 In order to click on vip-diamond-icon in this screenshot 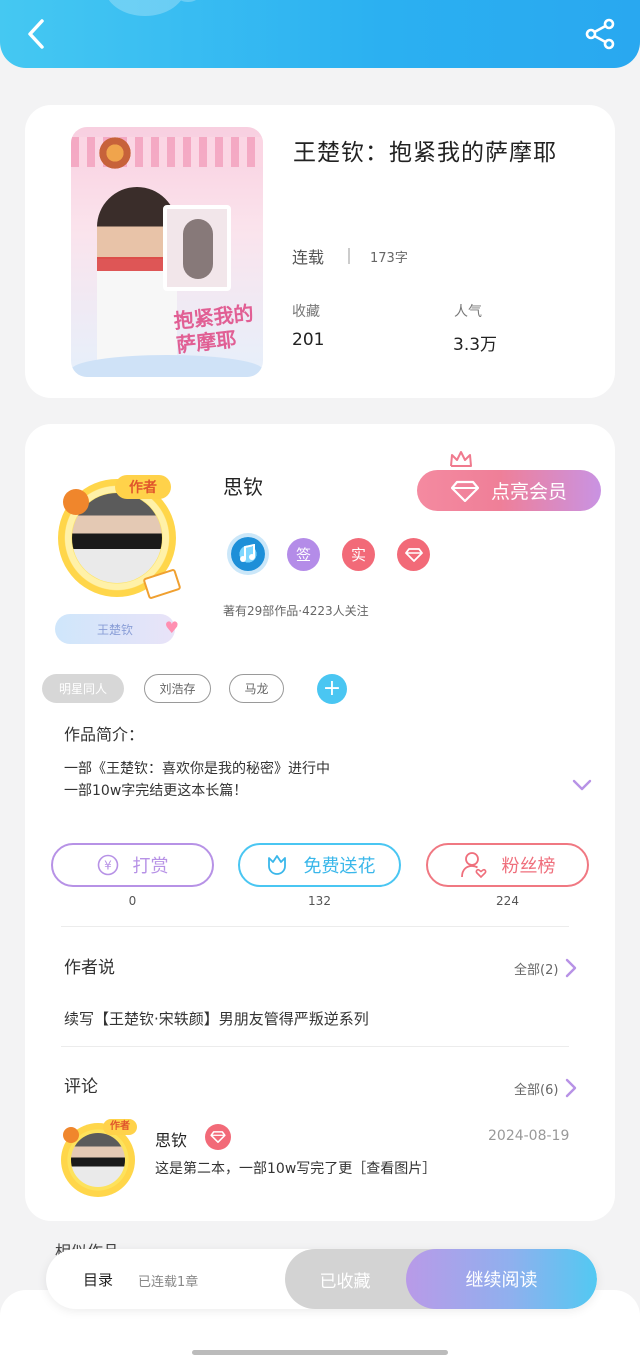, I will do `click(218, 1137)`.